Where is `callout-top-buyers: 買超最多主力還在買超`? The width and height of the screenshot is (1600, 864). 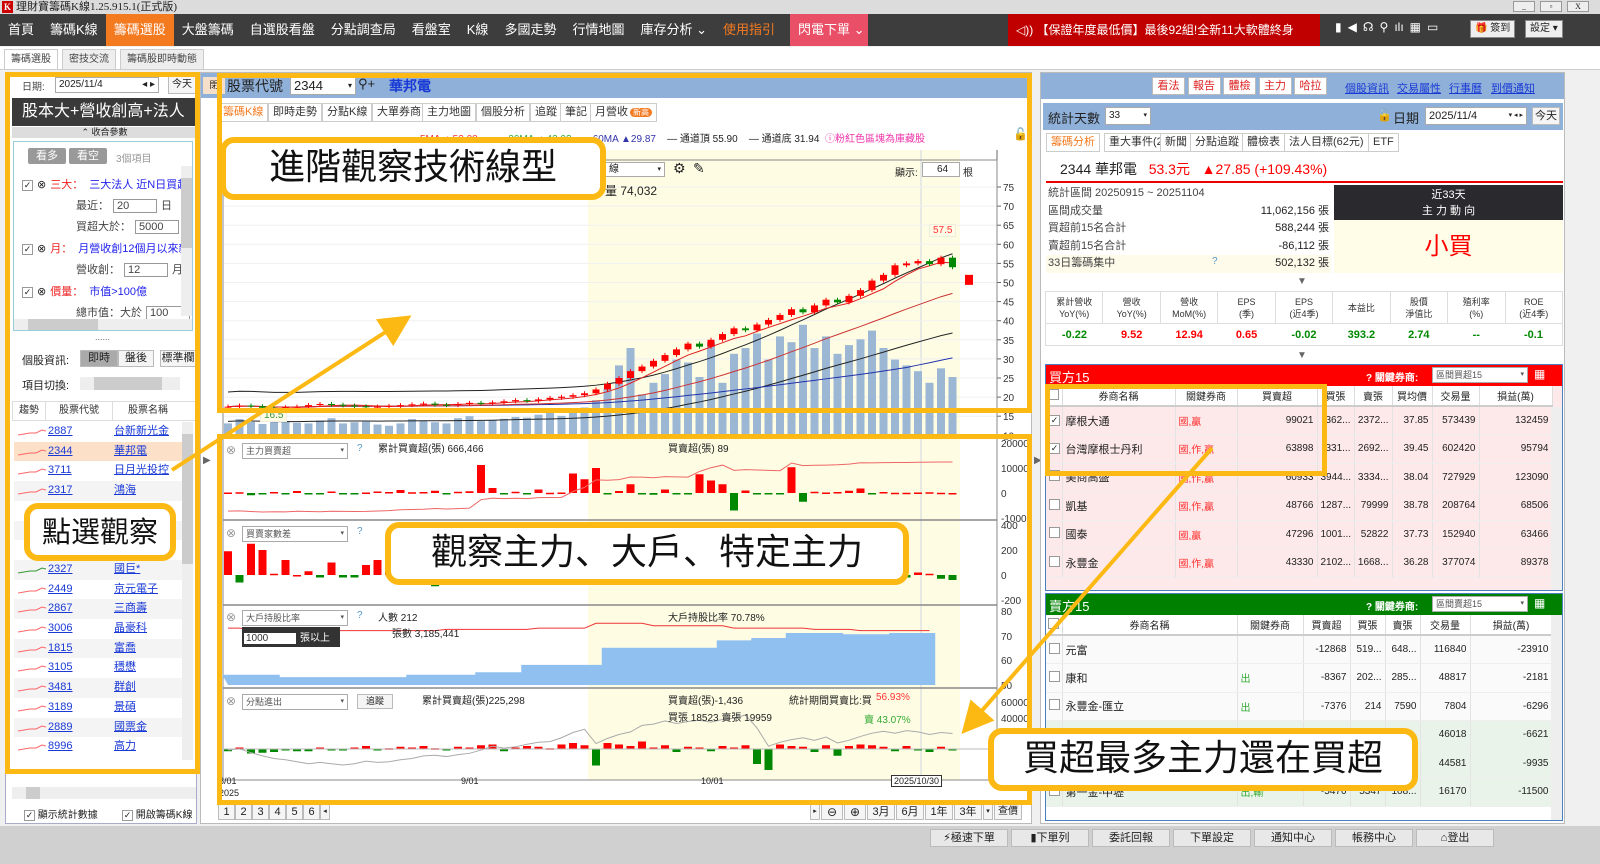
callout-top-buyers: 買超最多主力還在買超 is located at coordinates (1203, 759).